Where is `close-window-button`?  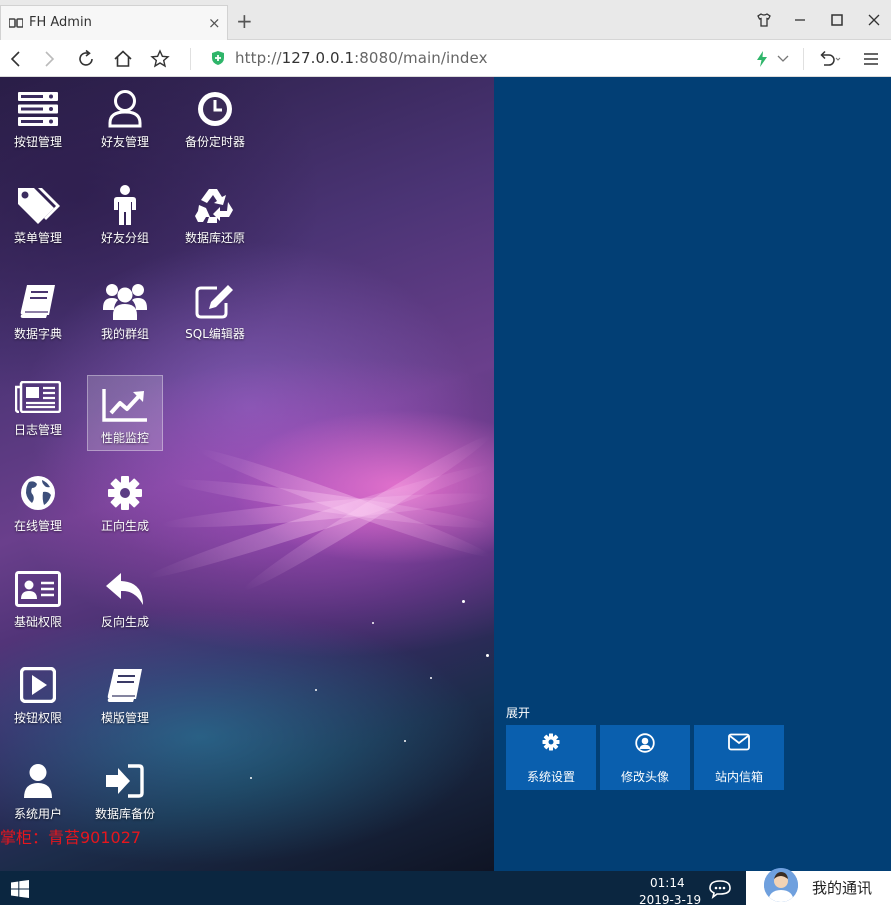 close-window-button is located at coordinates (874, 20).